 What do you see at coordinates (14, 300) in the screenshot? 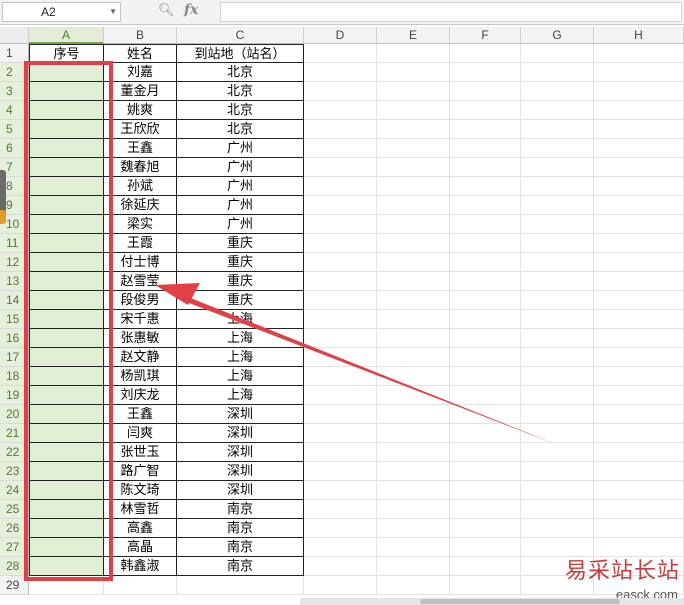
I see `row-header: 14` at bounding box center [14, 300].